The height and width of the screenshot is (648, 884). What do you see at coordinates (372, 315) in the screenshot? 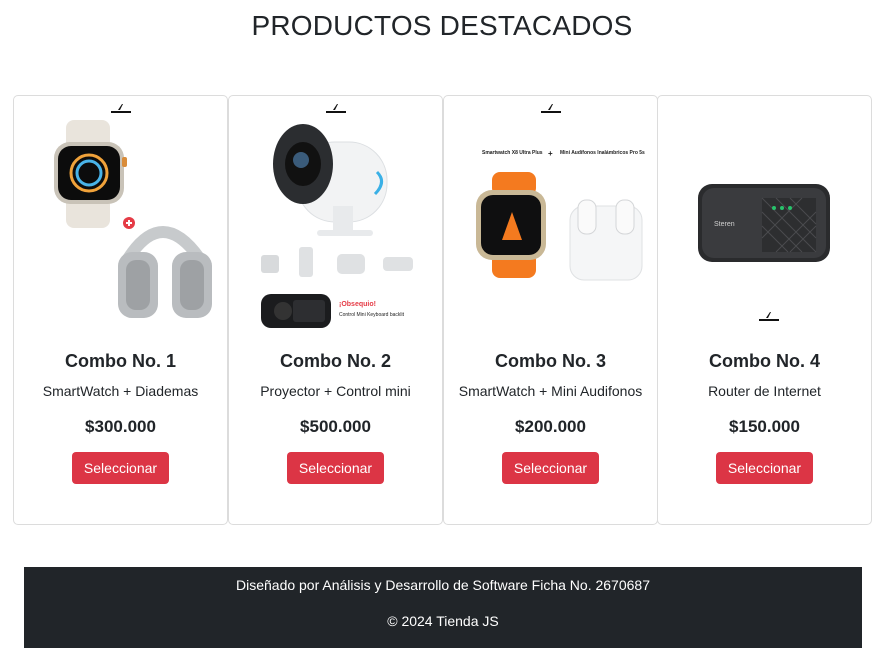
I see `promo-detail-text: Control Mini Keyboard backlit` at bounding box center [372, 315].